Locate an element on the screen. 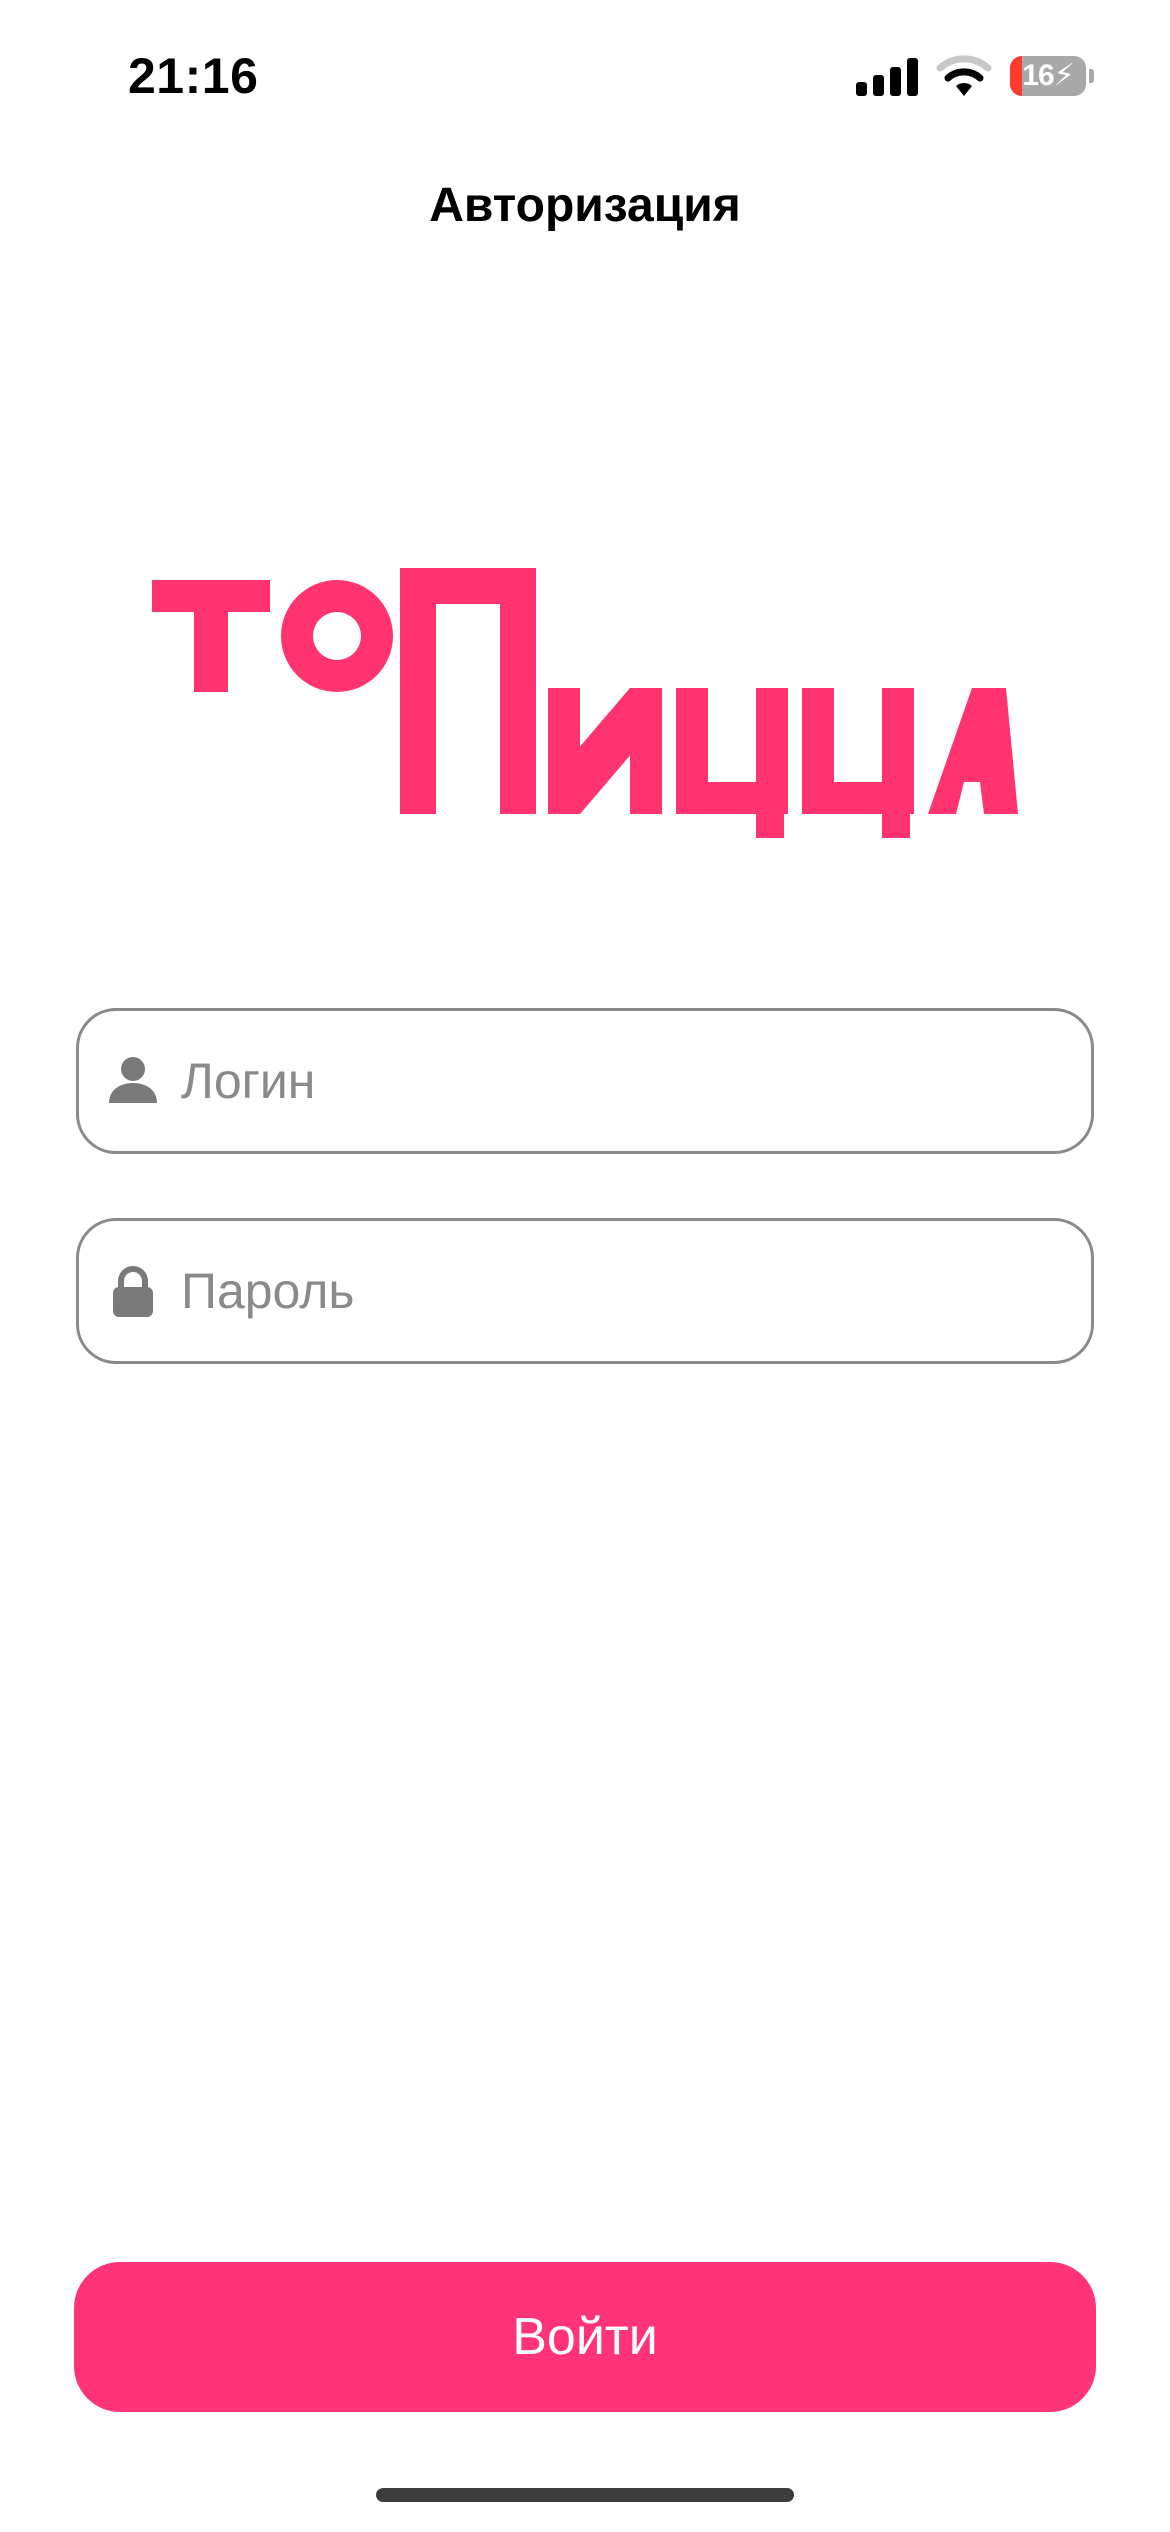 This screenshot has width=1170, height=2532. login-input is located at coordinates (621, 1081).